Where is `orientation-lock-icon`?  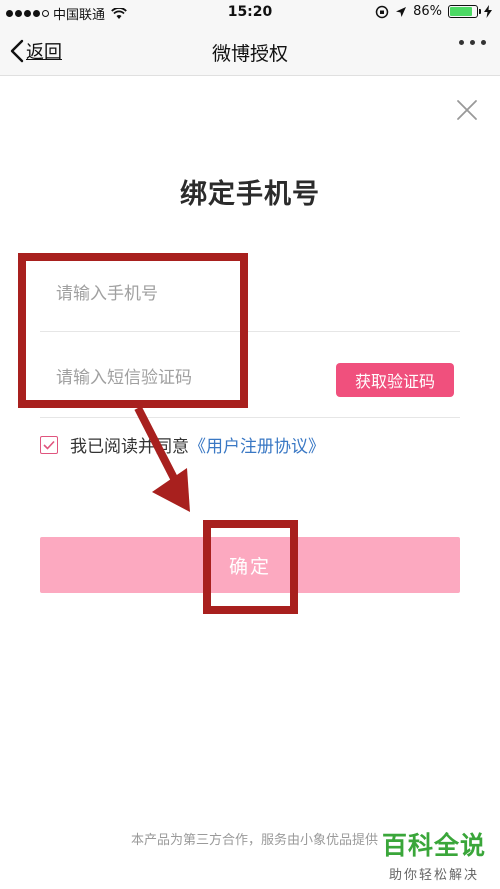 orientation-lock-icon is located at coordinates (382, 11).